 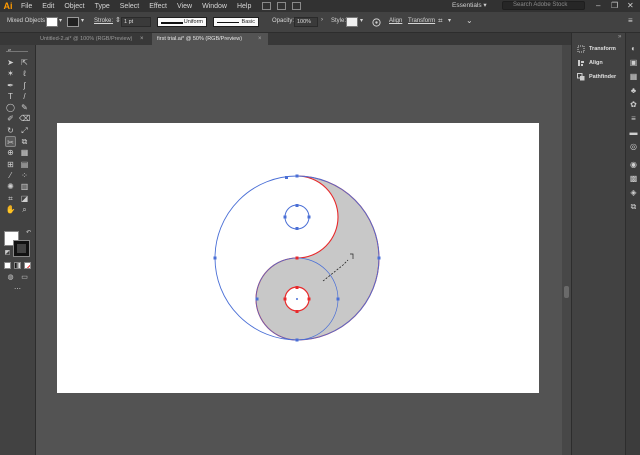 I want to click on minimize-button: –, so click(x=598, y=5).